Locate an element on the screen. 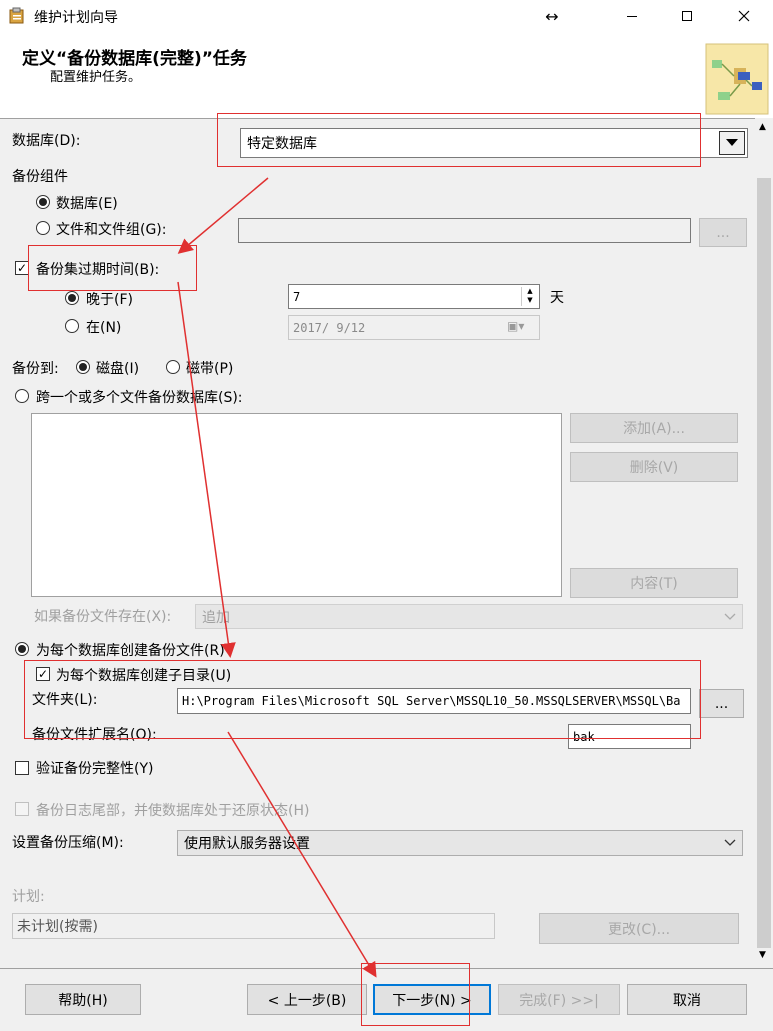  arrow-to-next is located at coordinates (302, 854).